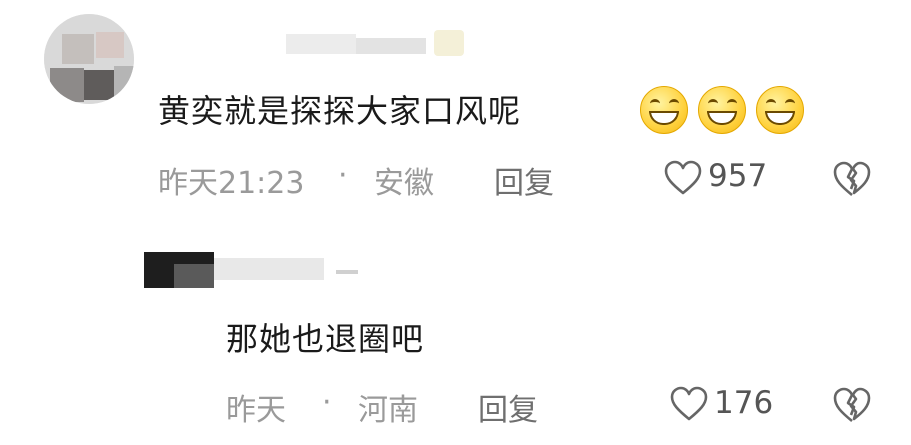 The image size is (911, 445). Describe the element at coordinates (256, 410) in the screenshot. I see `reply-time: 昨天` at that location.